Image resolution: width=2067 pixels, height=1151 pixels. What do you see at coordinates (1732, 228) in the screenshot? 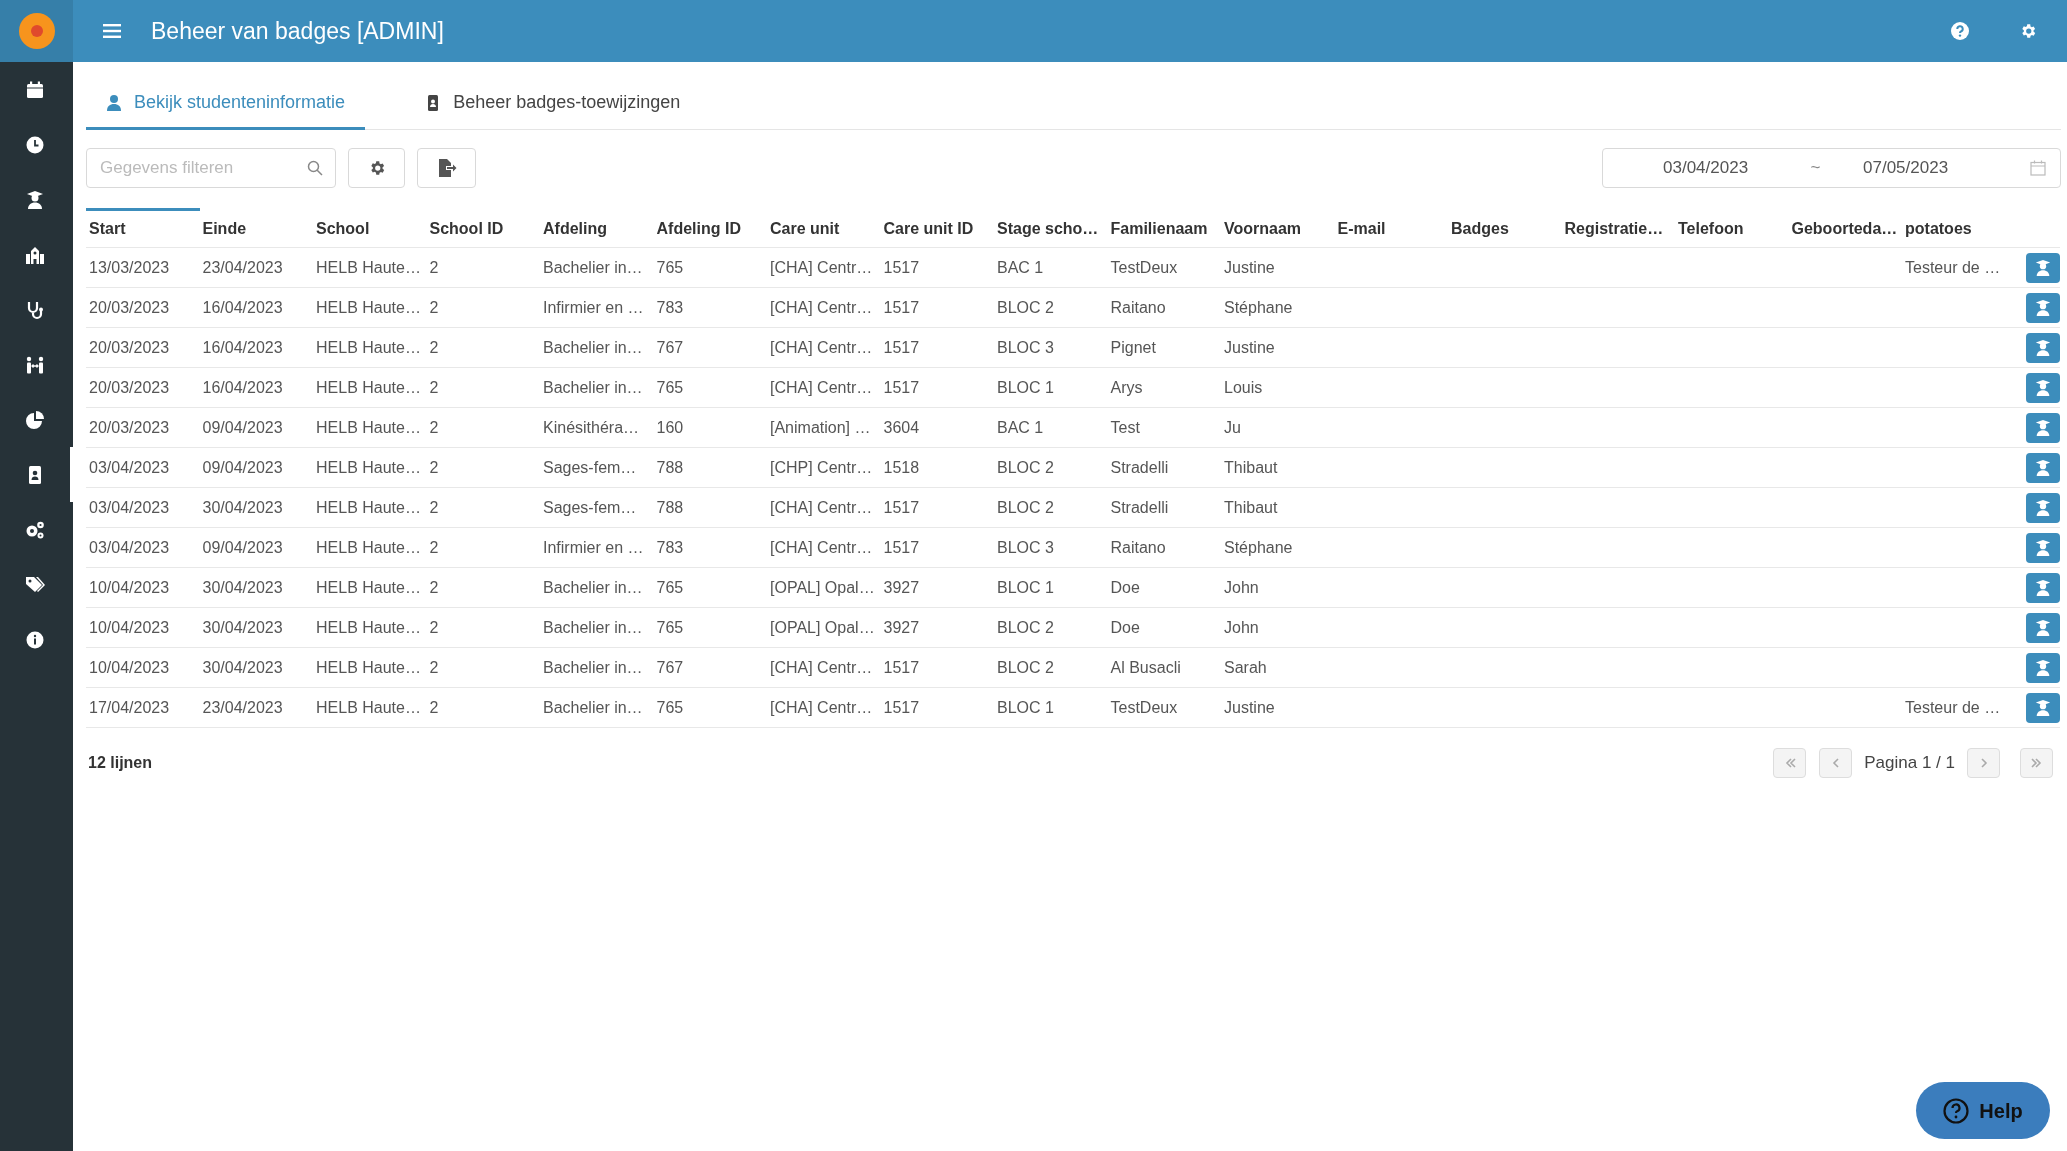
I see `column-header: Telefoon` at bounding box center [1732, 228].